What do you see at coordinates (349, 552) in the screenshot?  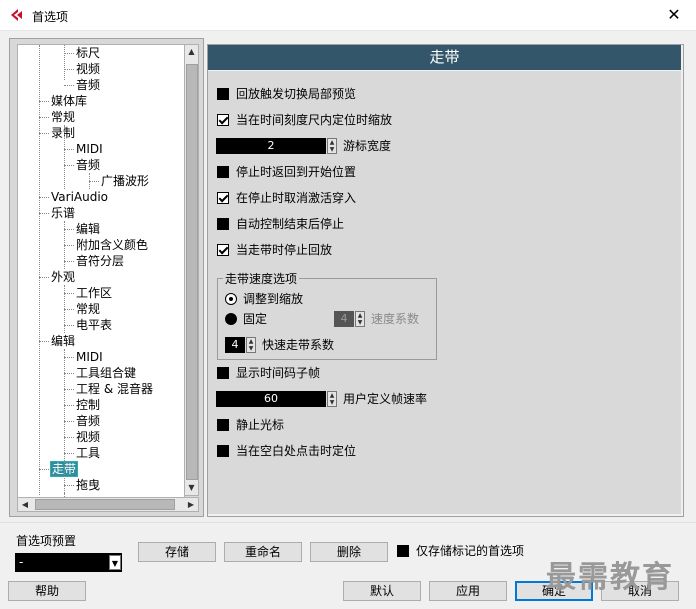 I see `delete-button: 删除` at bounding box center [349, 552].